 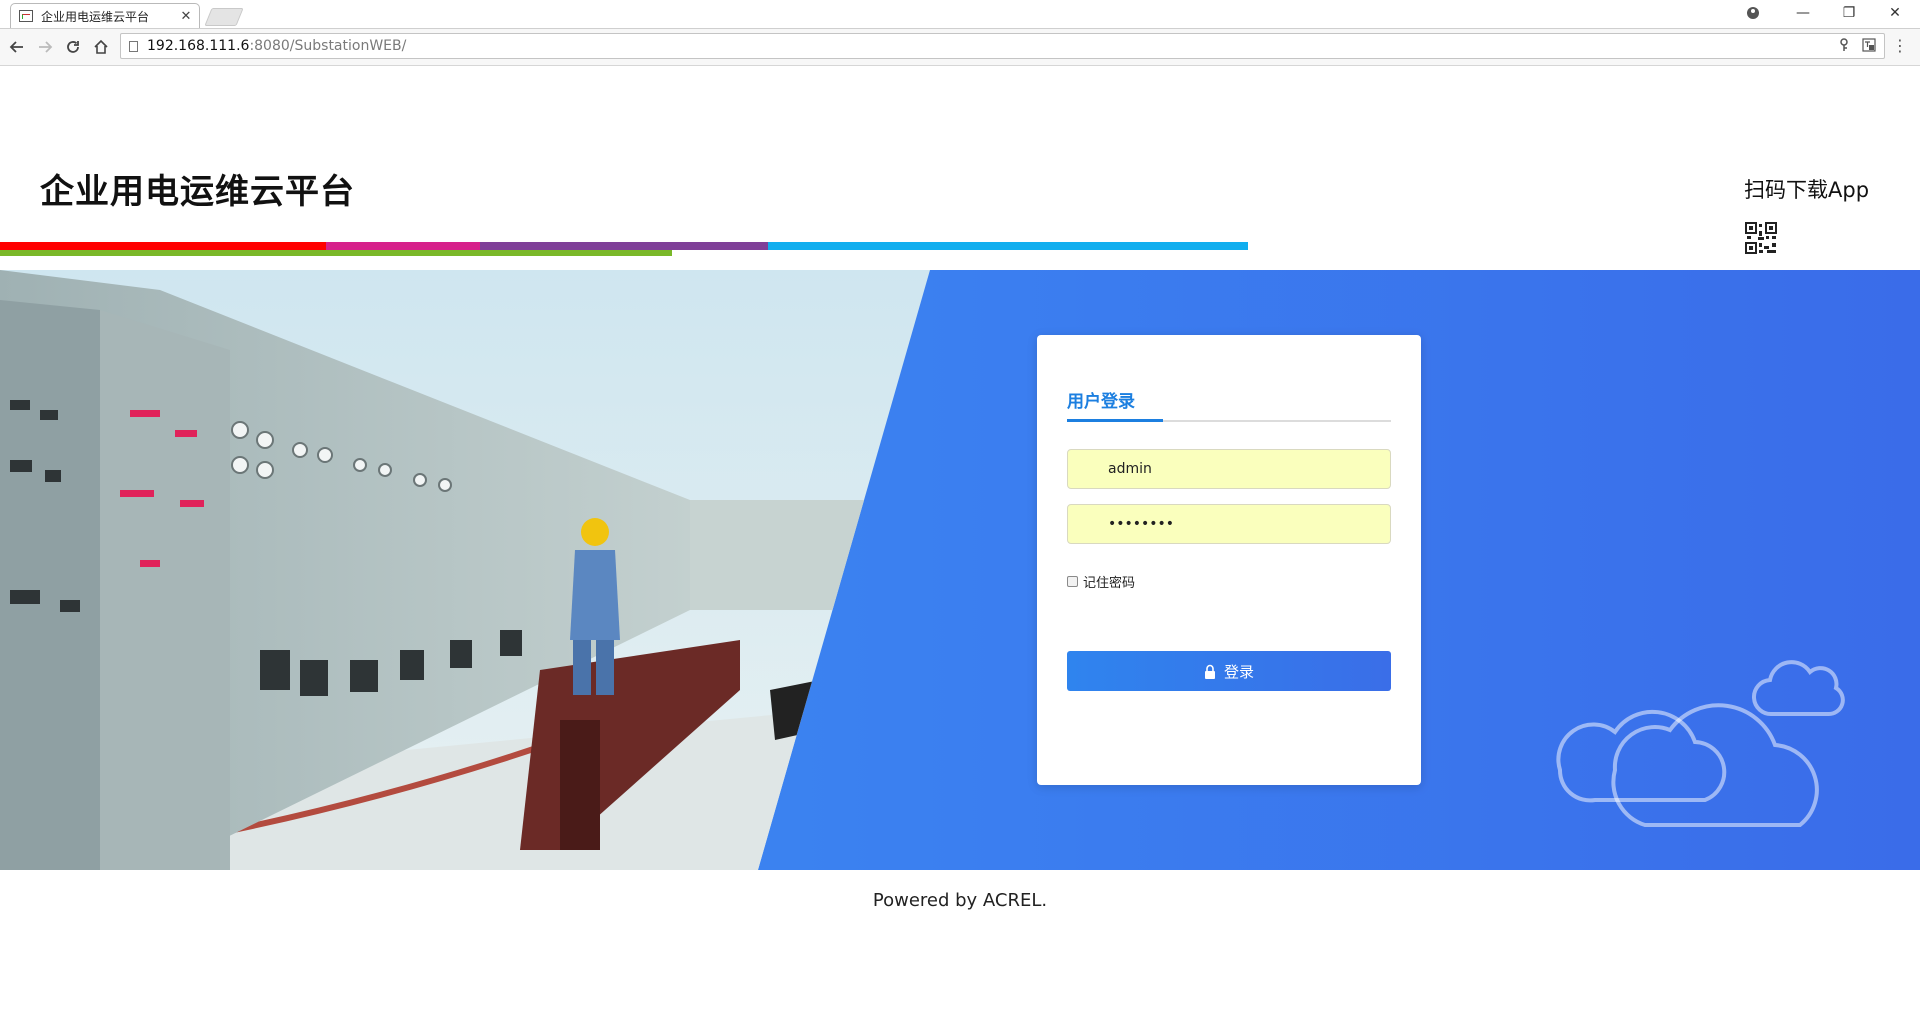 I want to click on browser-toolbar: 192.168.111.6 :8080/SubstationWEB/ ⋮, so click(x=960, y=47).